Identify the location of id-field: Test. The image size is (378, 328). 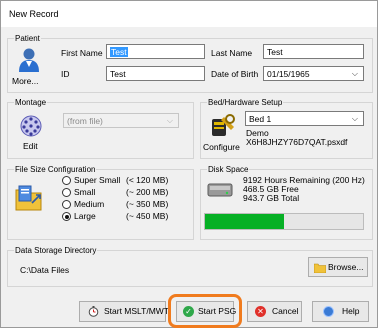
(155, 73).